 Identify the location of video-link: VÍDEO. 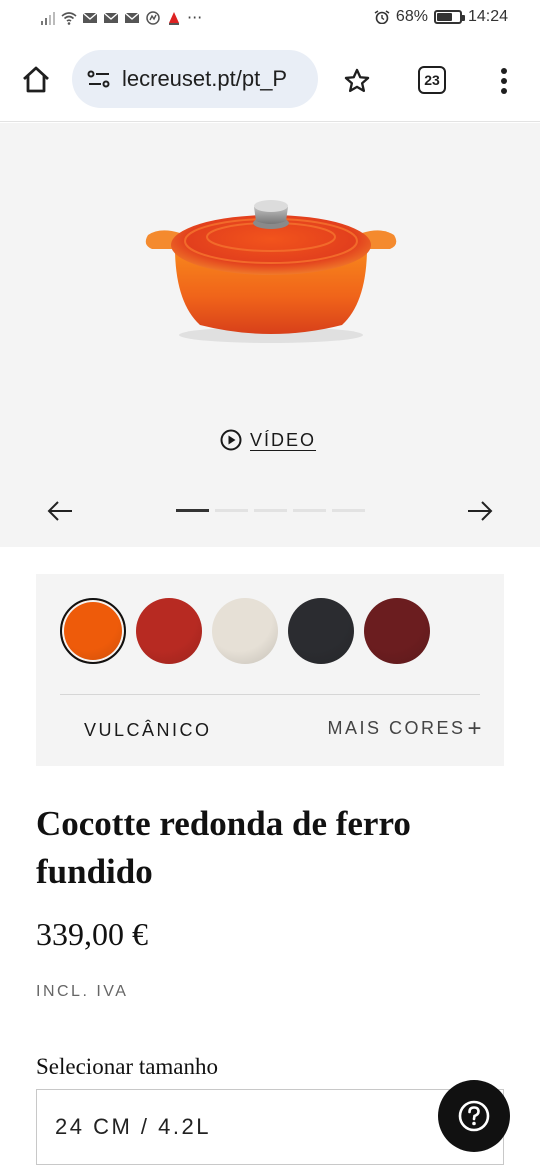
(268, 440).